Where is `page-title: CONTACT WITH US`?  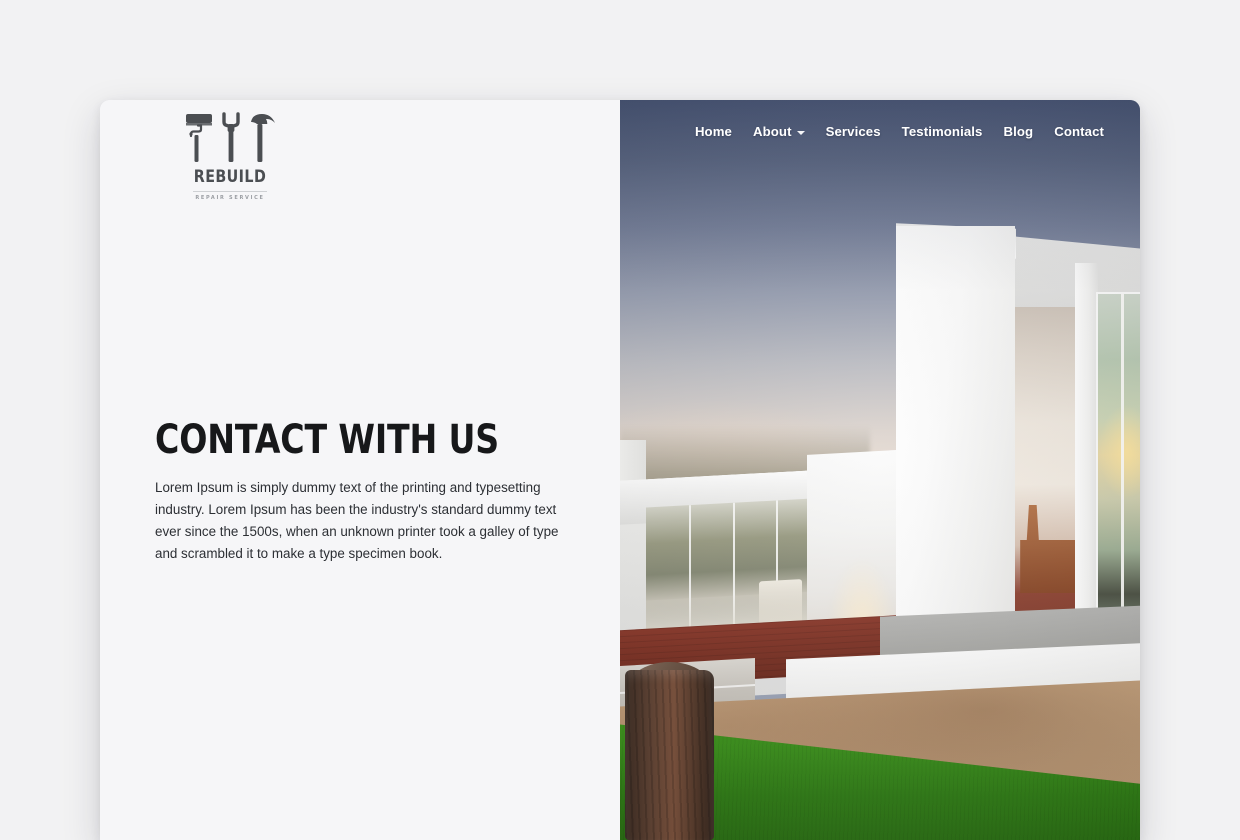 page-title: CONTACT WITH US is located at coordinates (327, 440).